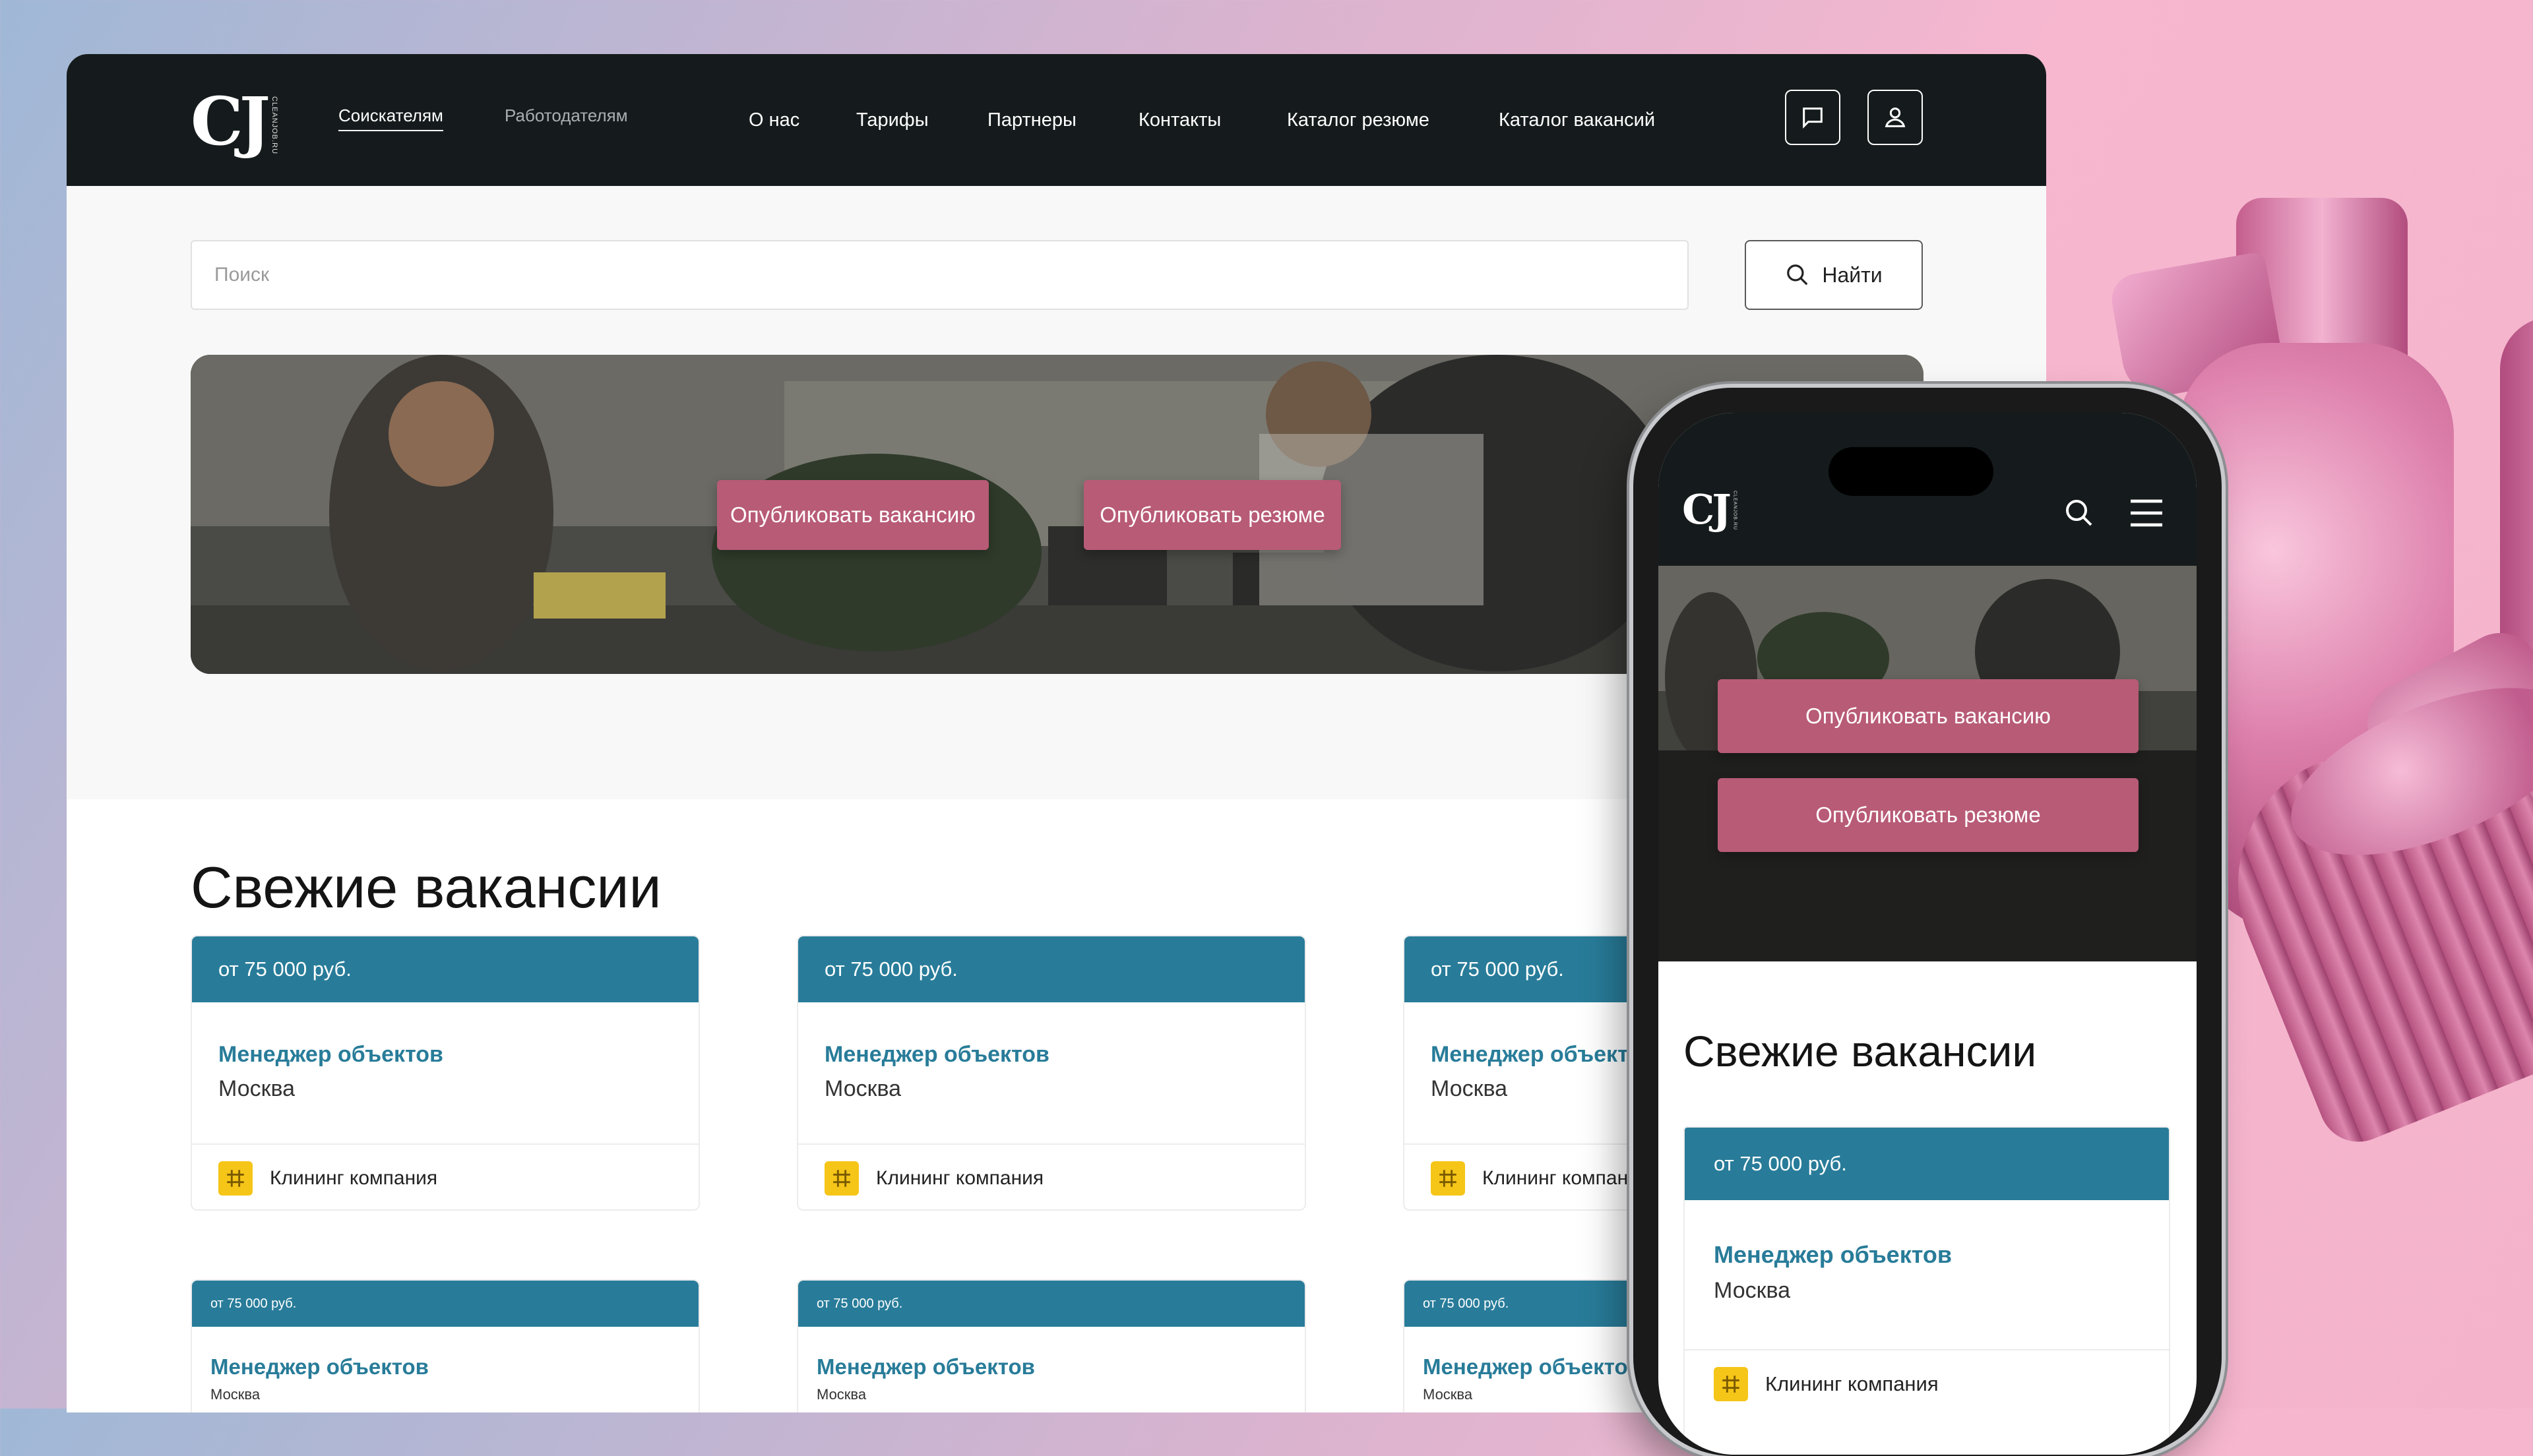 Image resolution: width=2533 pixels, height=1456 pixels. Describe the element at coordinates (853, 515) in the screenshot. I see `publish-vacancy-button: Опубликовать вакансию` at that location.